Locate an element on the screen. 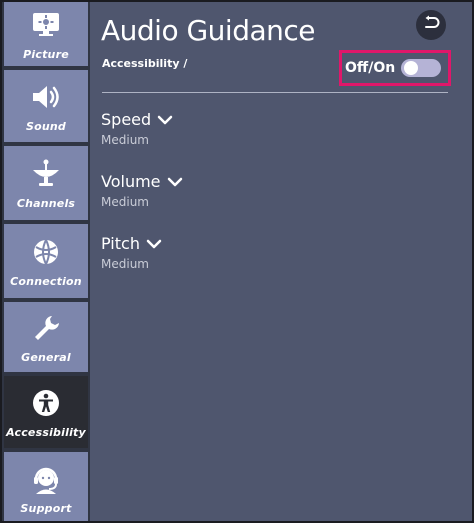 The image size is (474, 523). sidebar-item-channels: Channels is located at coordinates (46, 183).